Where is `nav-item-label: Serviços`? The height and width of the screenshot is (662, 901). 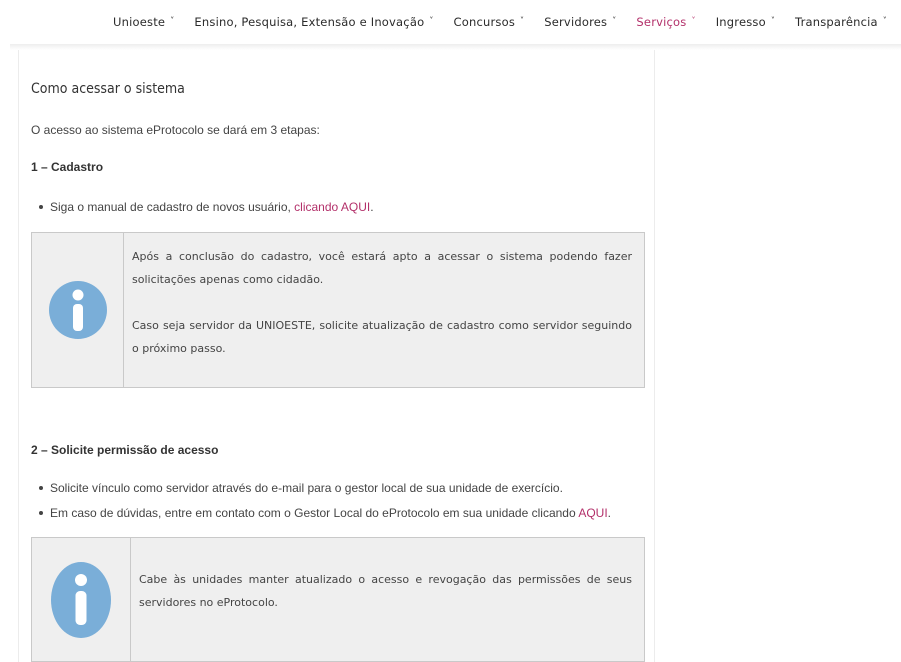 nav-item-label: Serviços is located at coordinates (661, 22).